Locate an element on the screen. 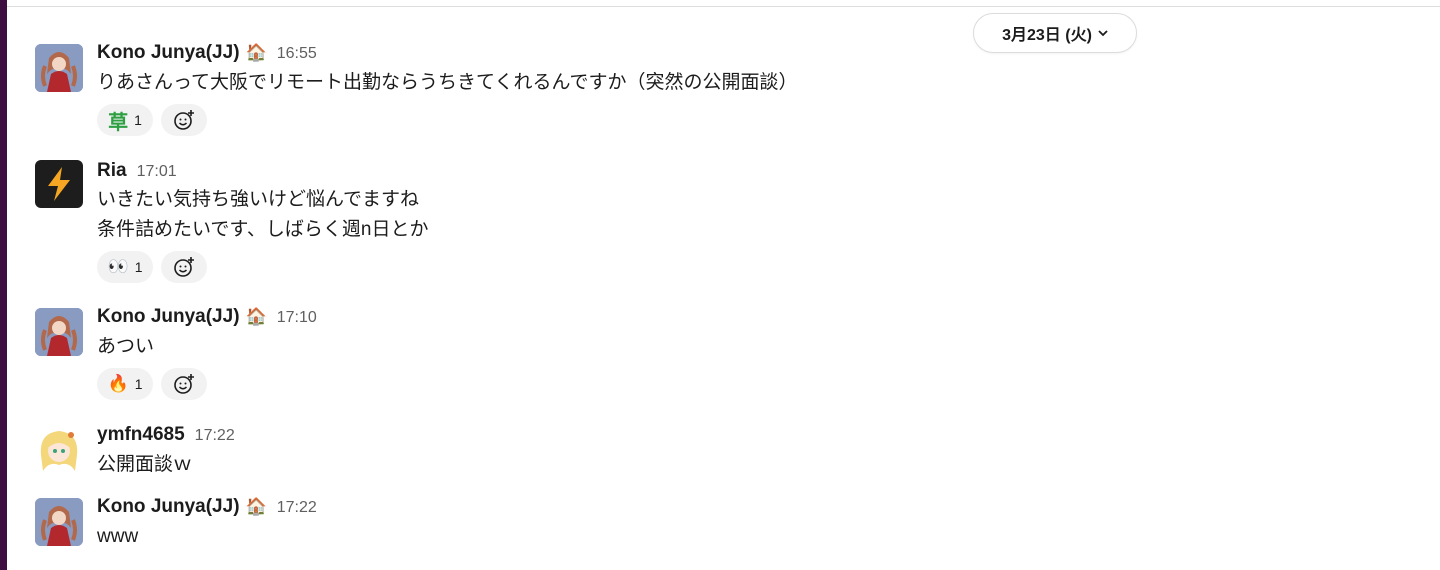 The height and width of the screenshot is (570, 1440). reaction-button: 👀 1 is located at coordinates (125, 267).